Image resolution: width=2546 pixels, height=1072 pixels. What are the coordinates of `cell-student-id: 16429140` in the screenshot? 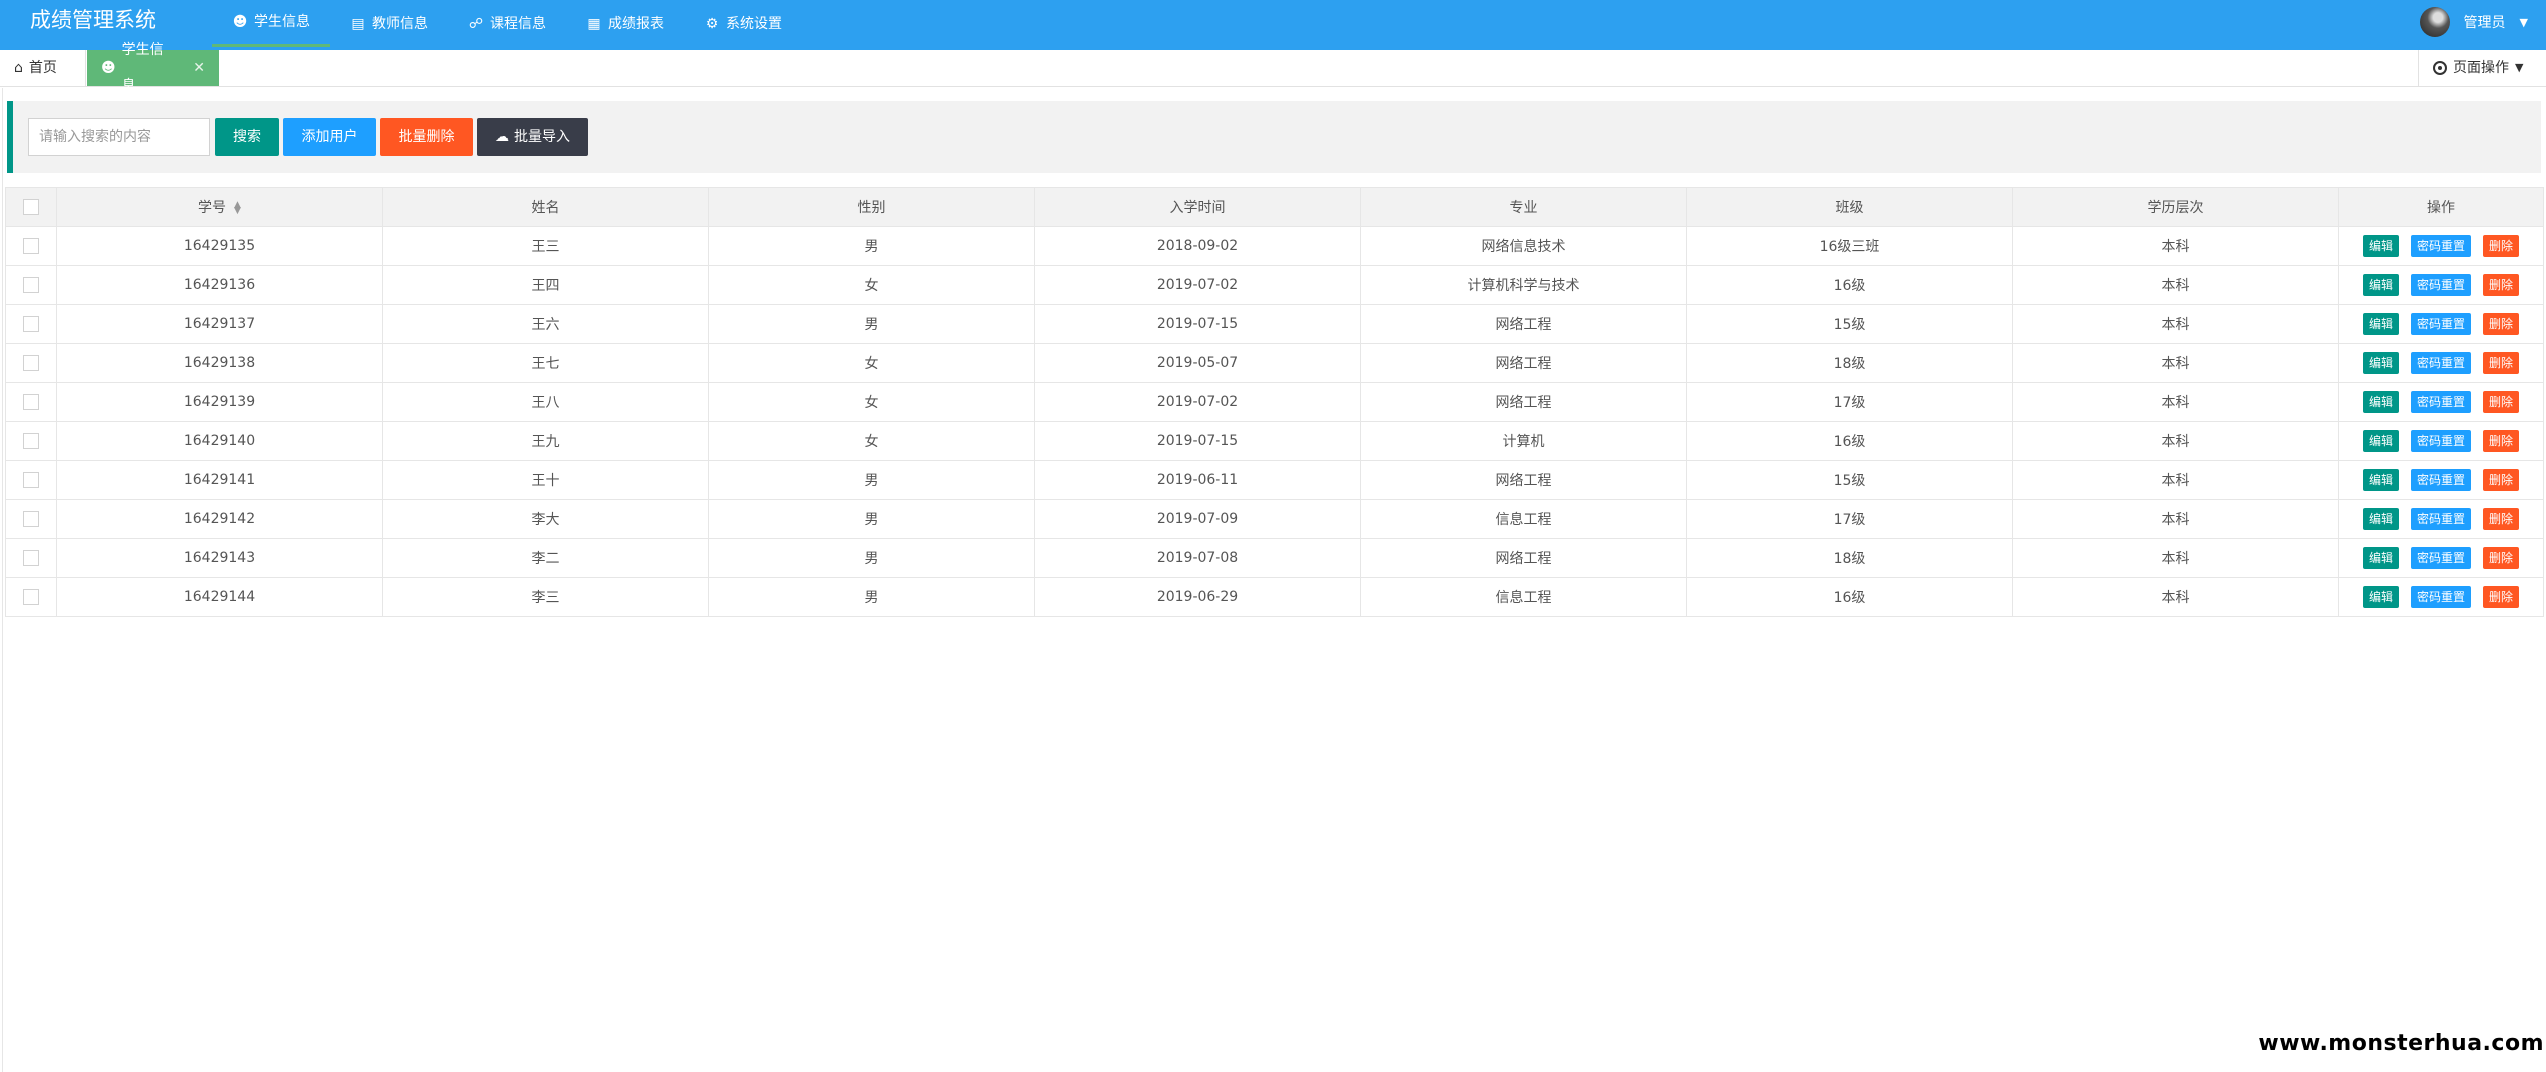 It's located at (219, 441).